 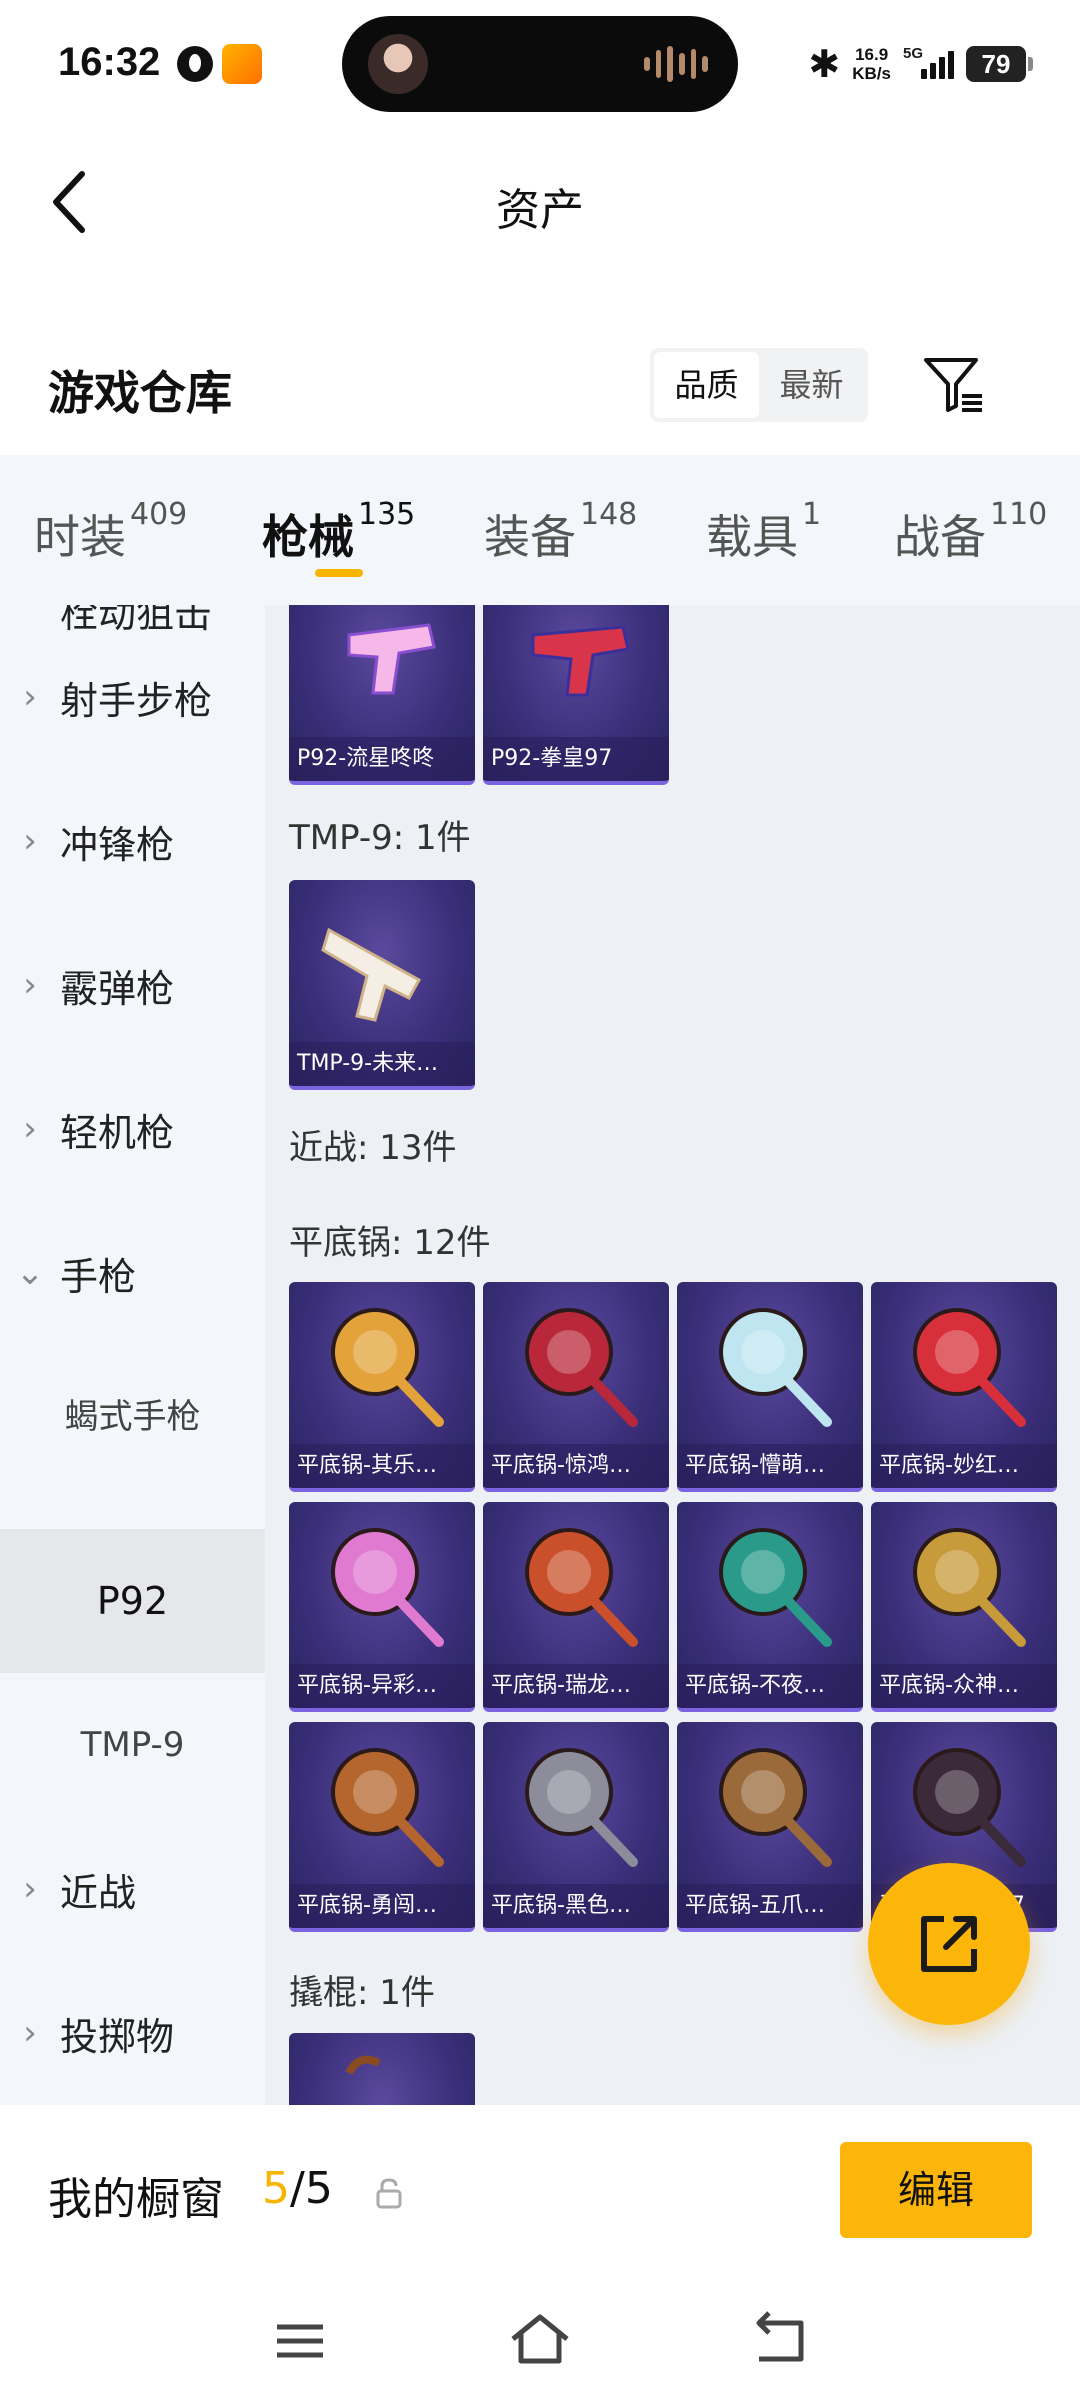 What do you see at coordinates (999, 64) in the screenshot?
I see `battery-icon: 79` at bounding box center [999, 64].